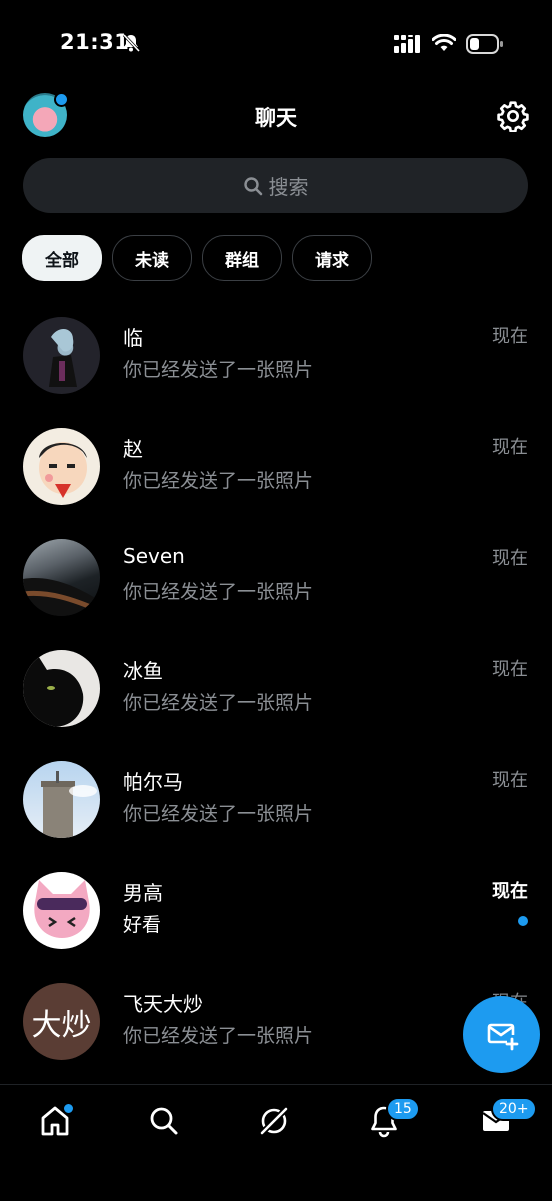 Image resolution: width=552 pixels, height=1201 pixels. I want to click on filter-groups: 群组, so click(242, 258).